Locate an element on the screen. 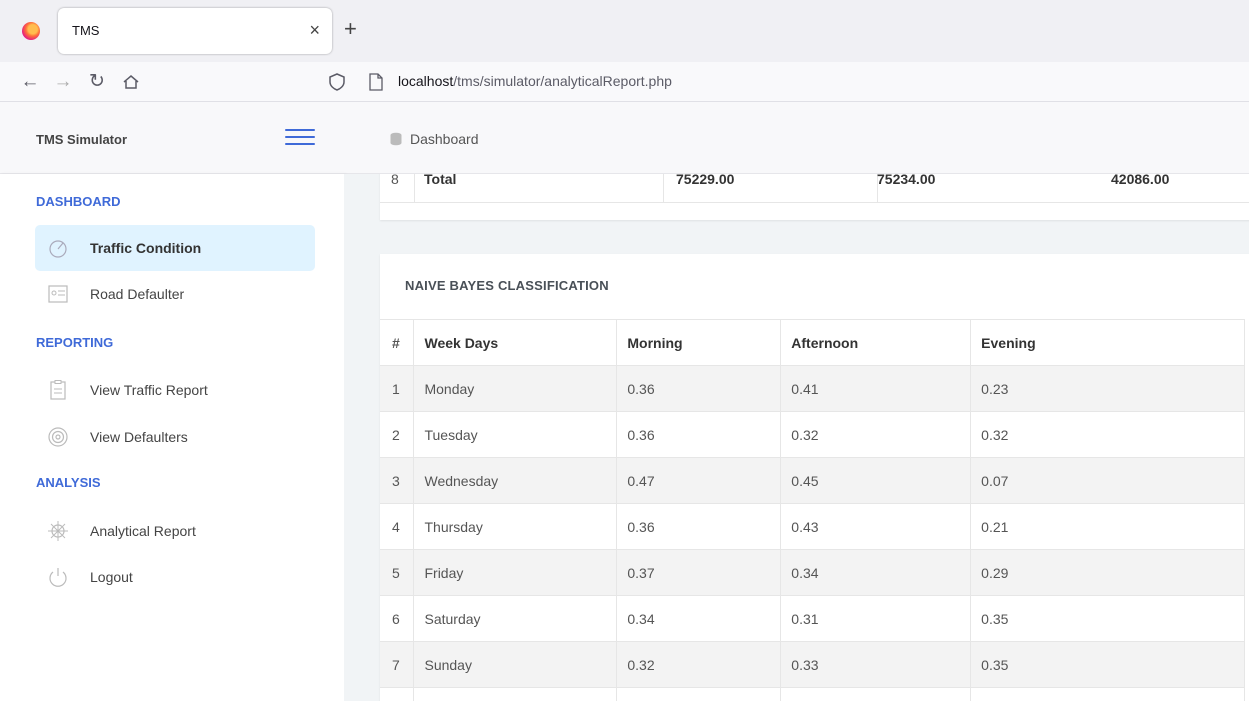  table-row: 4 Thursday 0.36 0.43 0.21 is located at coordinates (812, 526).